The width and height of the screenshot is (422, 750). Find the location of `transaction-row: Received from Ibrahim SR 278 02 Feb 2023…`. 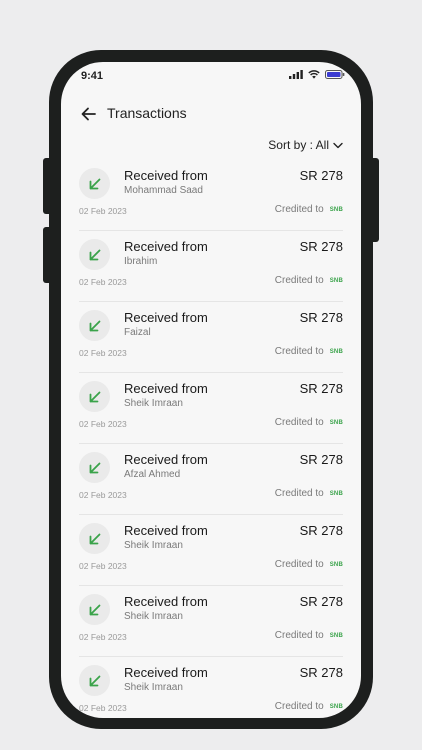

transaction-row: Received from Ibrahim SR 278 02 Feb 2023… is located at coordinates (211, 266).